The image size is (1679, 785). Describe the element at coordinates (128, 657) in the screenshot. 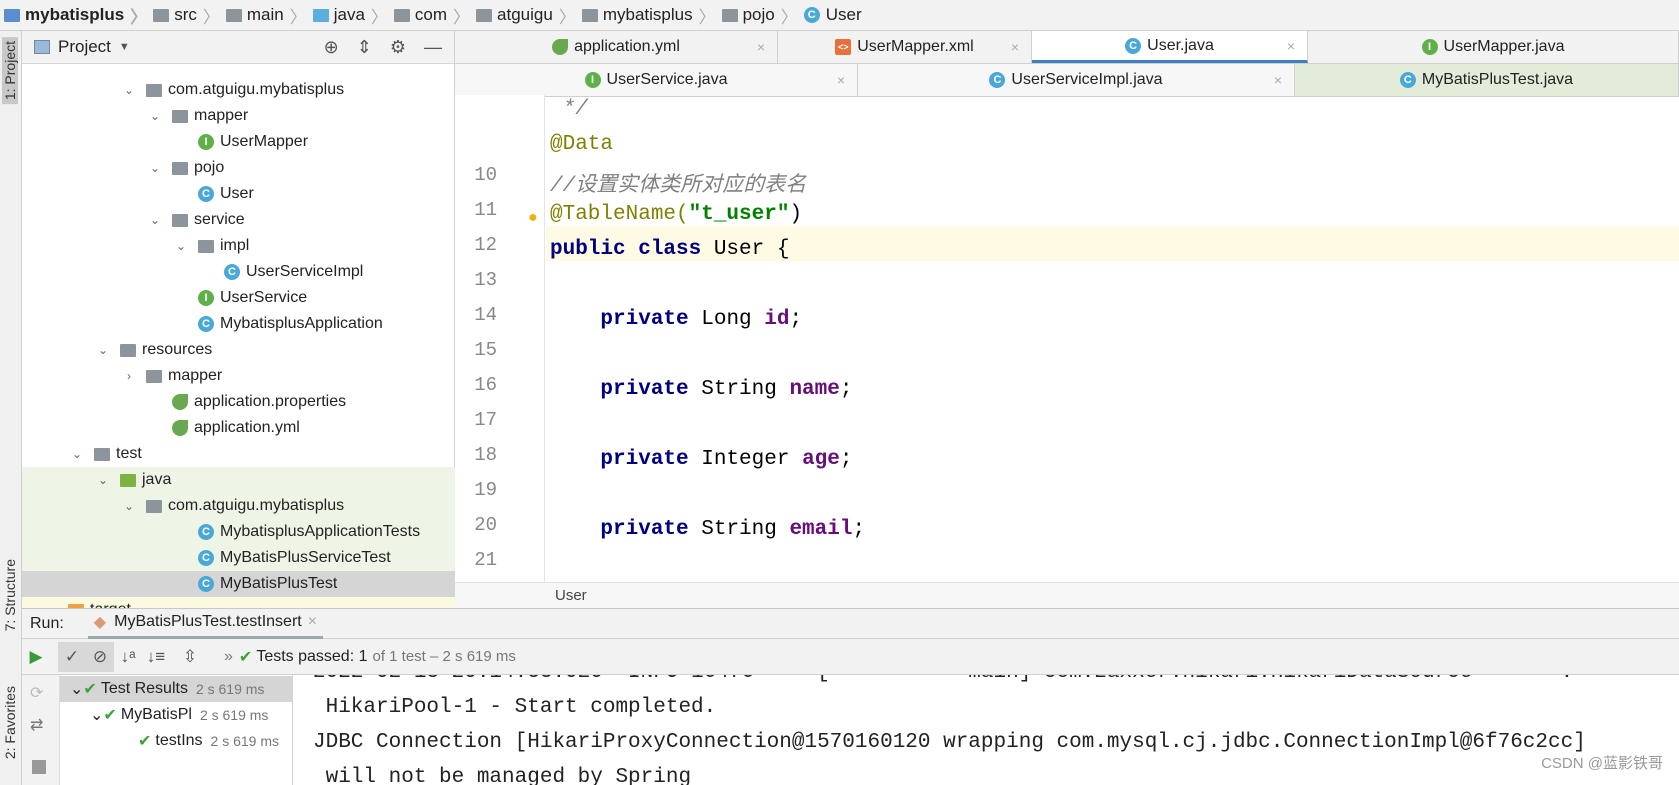

I see `sort-alpha-icon: ↓ᵃ` at that location.